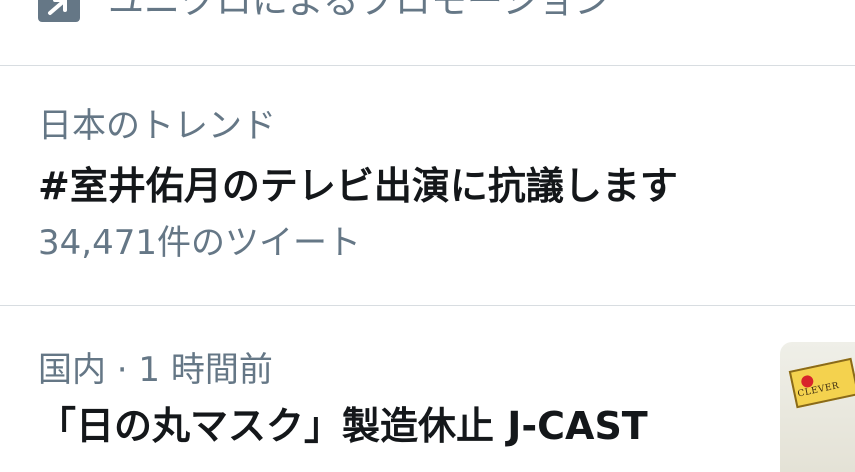 The width and height of the screenshot is (855, 472). Describe the element at coordinates (358, 186) in the screenshot. I see `trend-title: #室井佑月のテレビ出演に抗議します` at that location.